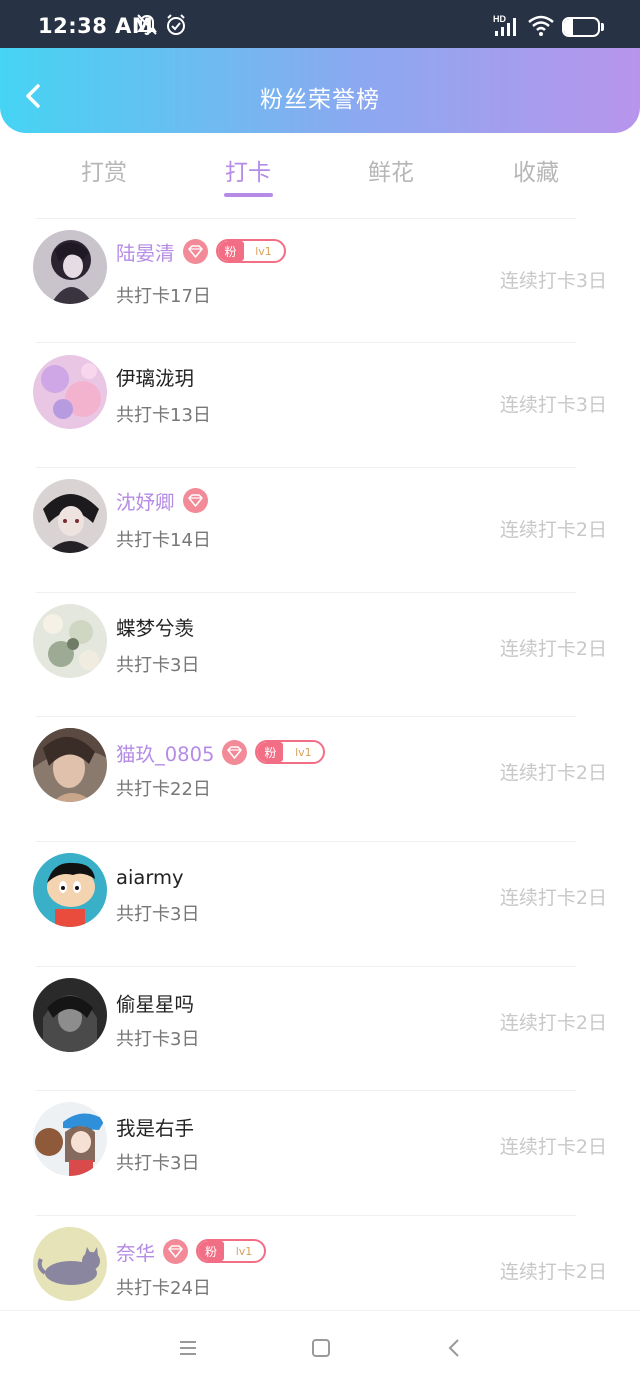 The height and width of the screenshot is (1387, 640). Describe the element at coordinates (248, 195) in the screenshot. I see `active-tab-indicator` at that location.